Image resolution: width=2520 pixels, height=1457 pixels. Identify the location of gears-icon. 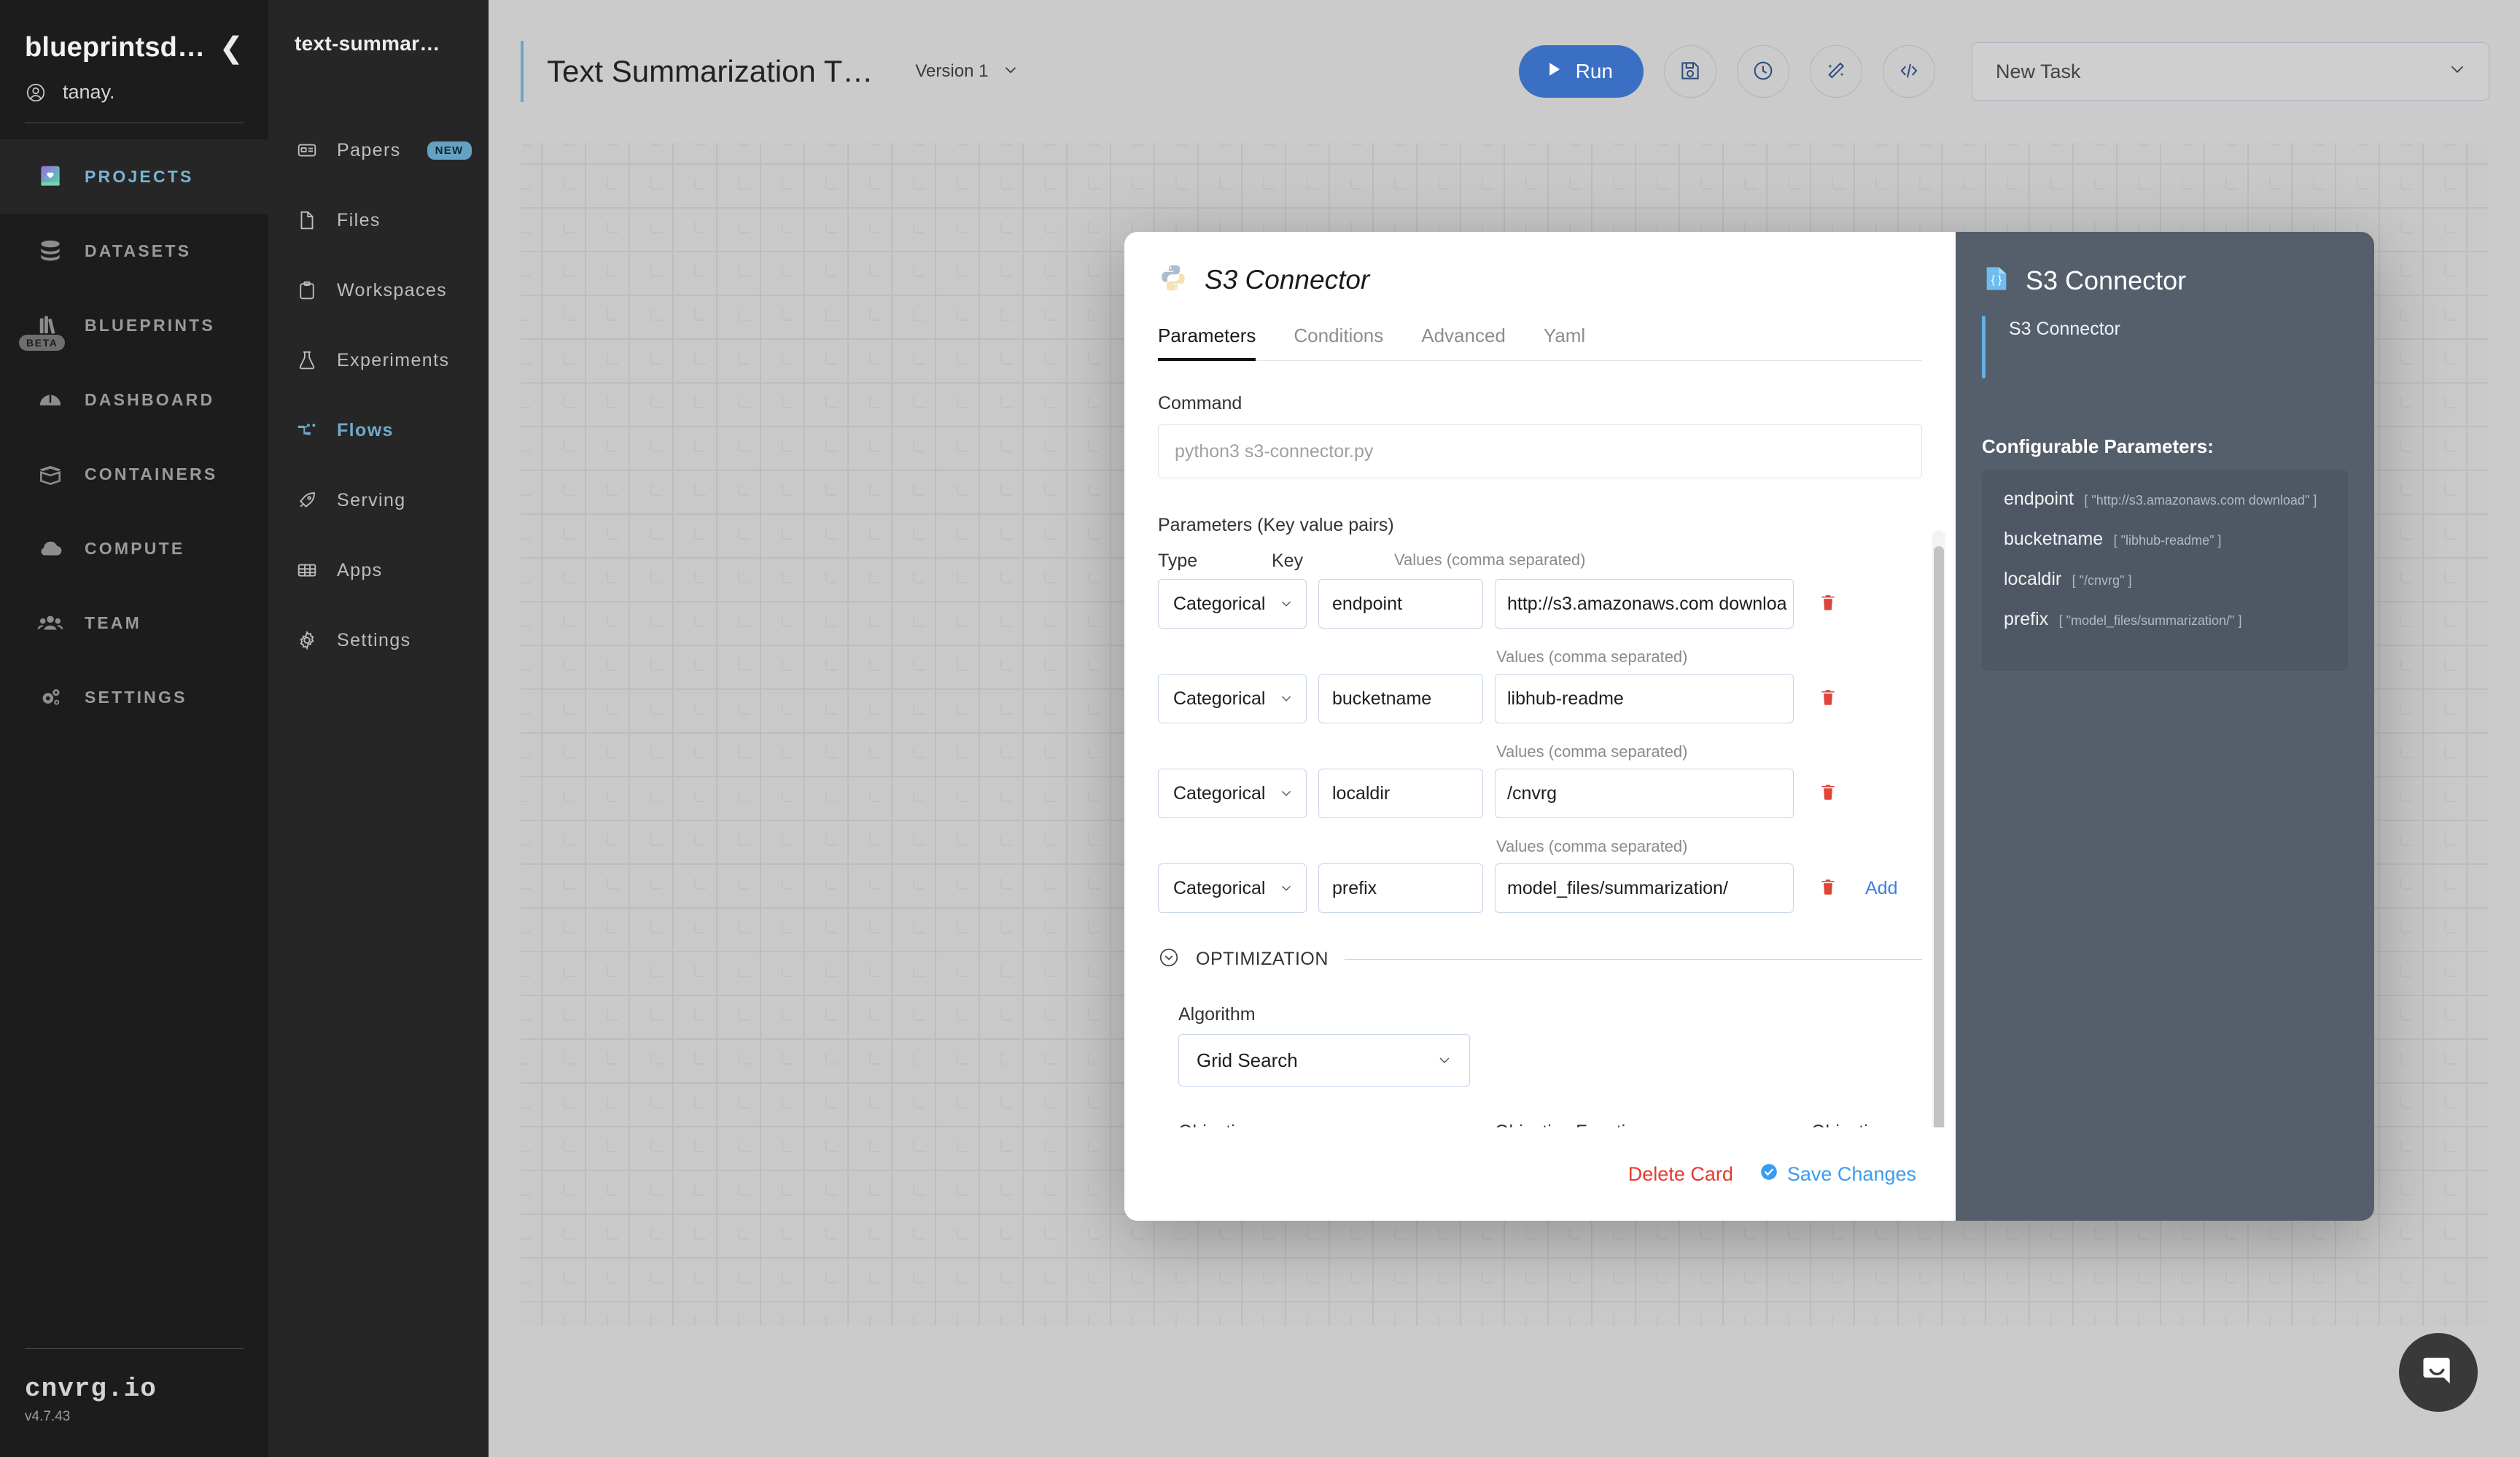
(50, 697).